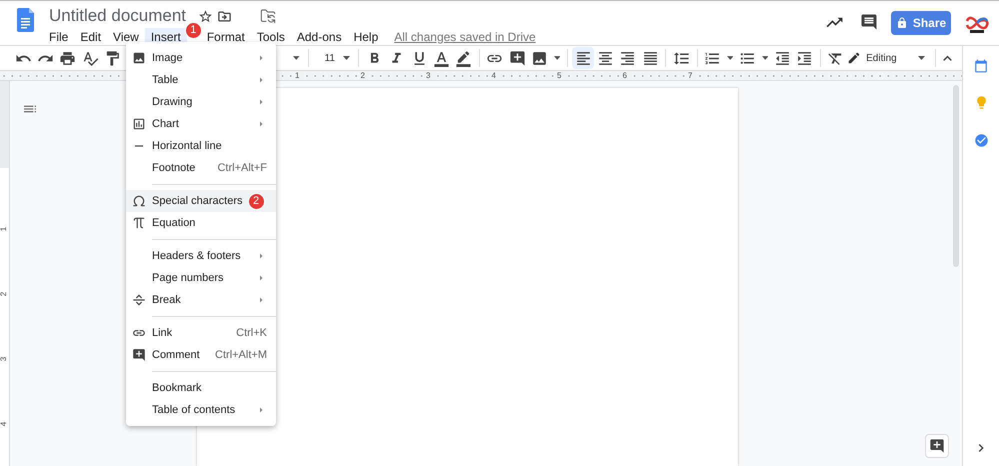  What do you see at coordinates (242, 168) in the screenshot?
I see `shortcut-text: Ctrl+Alt+F` at bounding box center [242, 168].